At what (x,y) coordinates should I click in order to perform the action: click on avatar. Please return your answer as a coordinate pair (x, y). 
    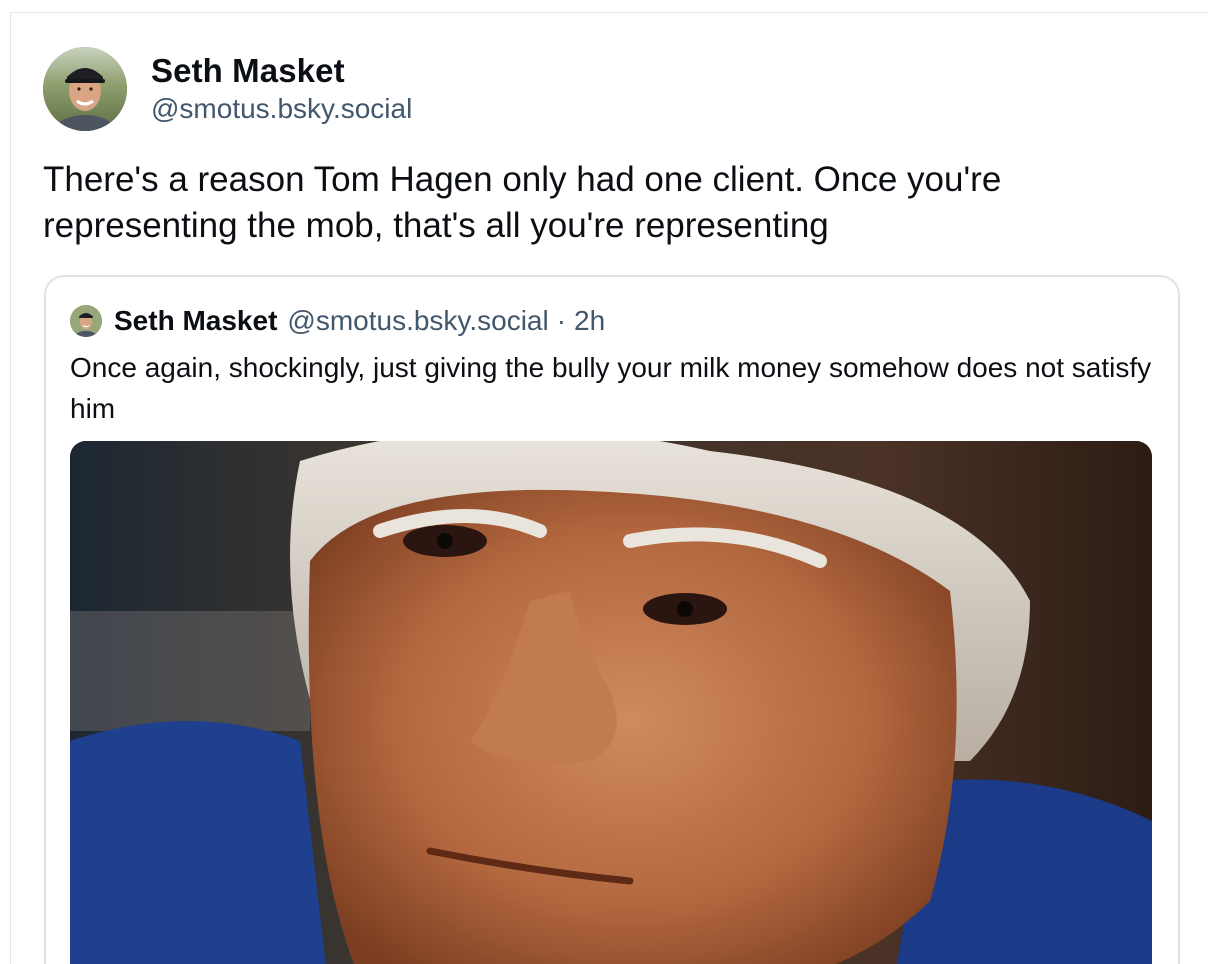
    Looking at the image, I should click on (85, 89).